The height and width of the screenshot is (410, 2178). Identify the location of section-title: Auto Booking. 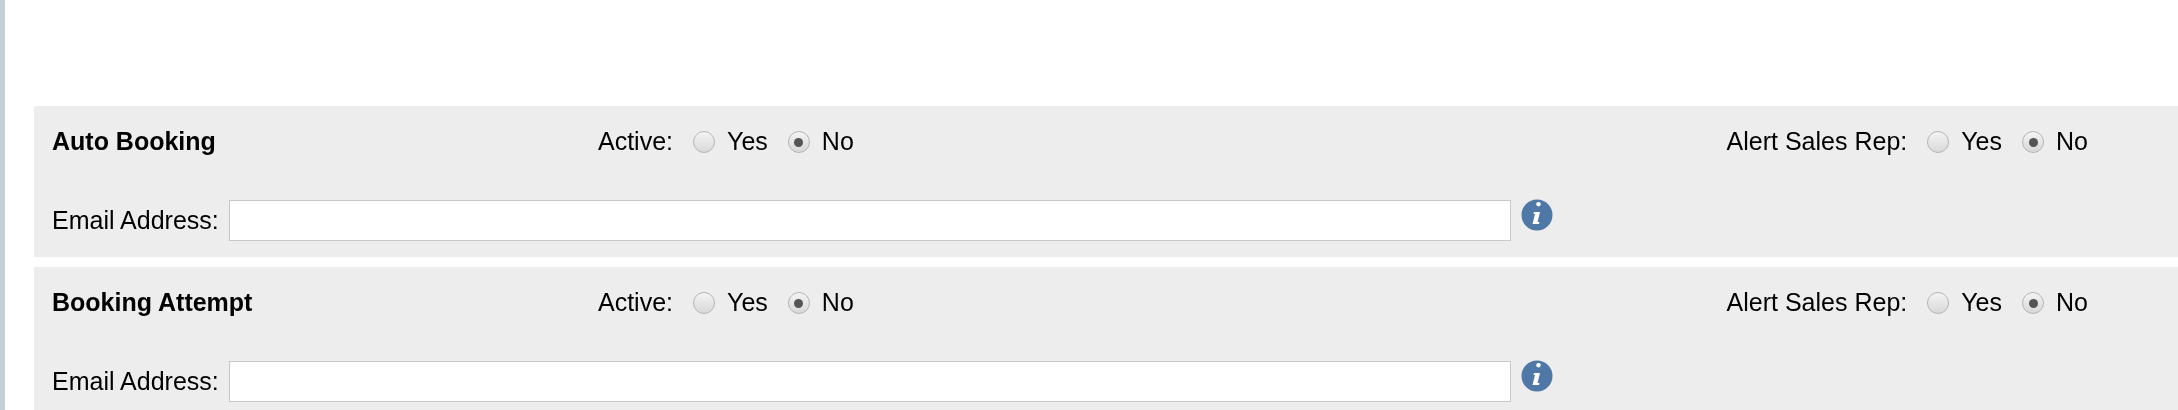
(134, 142).